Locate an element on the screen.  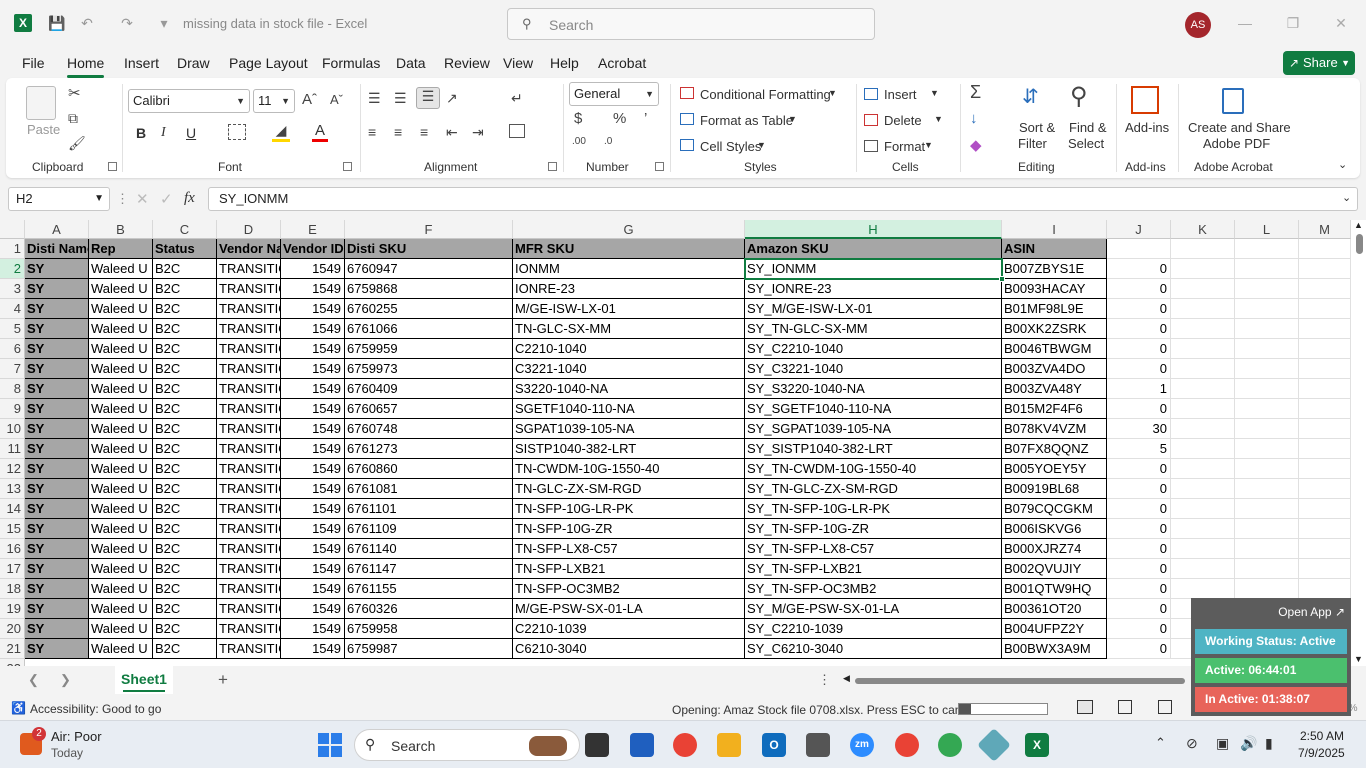
cancel-icon: ✕ is located at coordinates (142, 199).